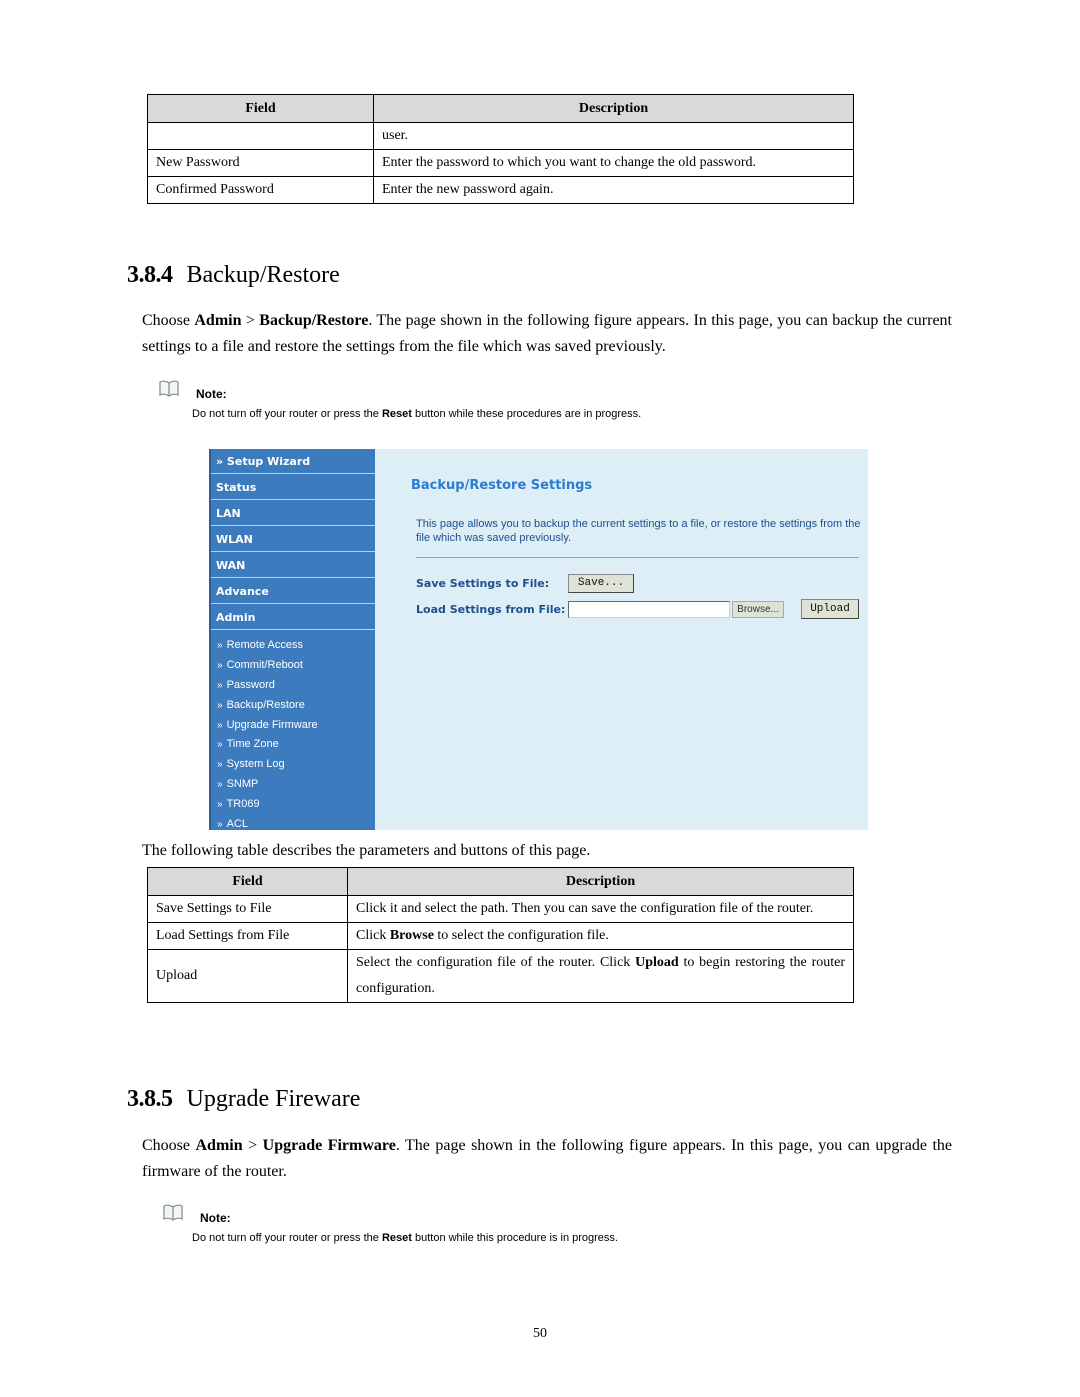 Image resolution: width=1080 pixels, height=1397 pixels. Describe the element at coordinates (293, 513) in the screenshot. I see `nav-item-lan: LAN` at that location.